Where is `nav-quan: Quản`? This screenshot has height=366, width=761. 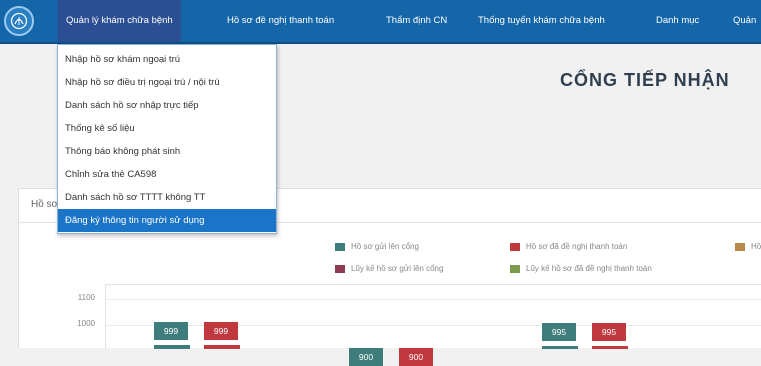 nav-quan: Quản is located at coordinates (744, 21).